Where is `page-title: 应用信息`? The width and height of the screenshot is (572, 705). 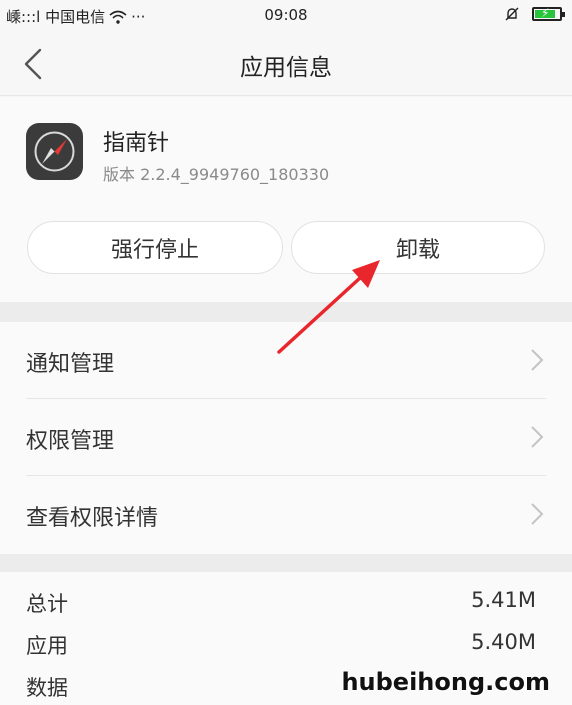
page-title: 应用信息 is located at coordinates (286, 68).